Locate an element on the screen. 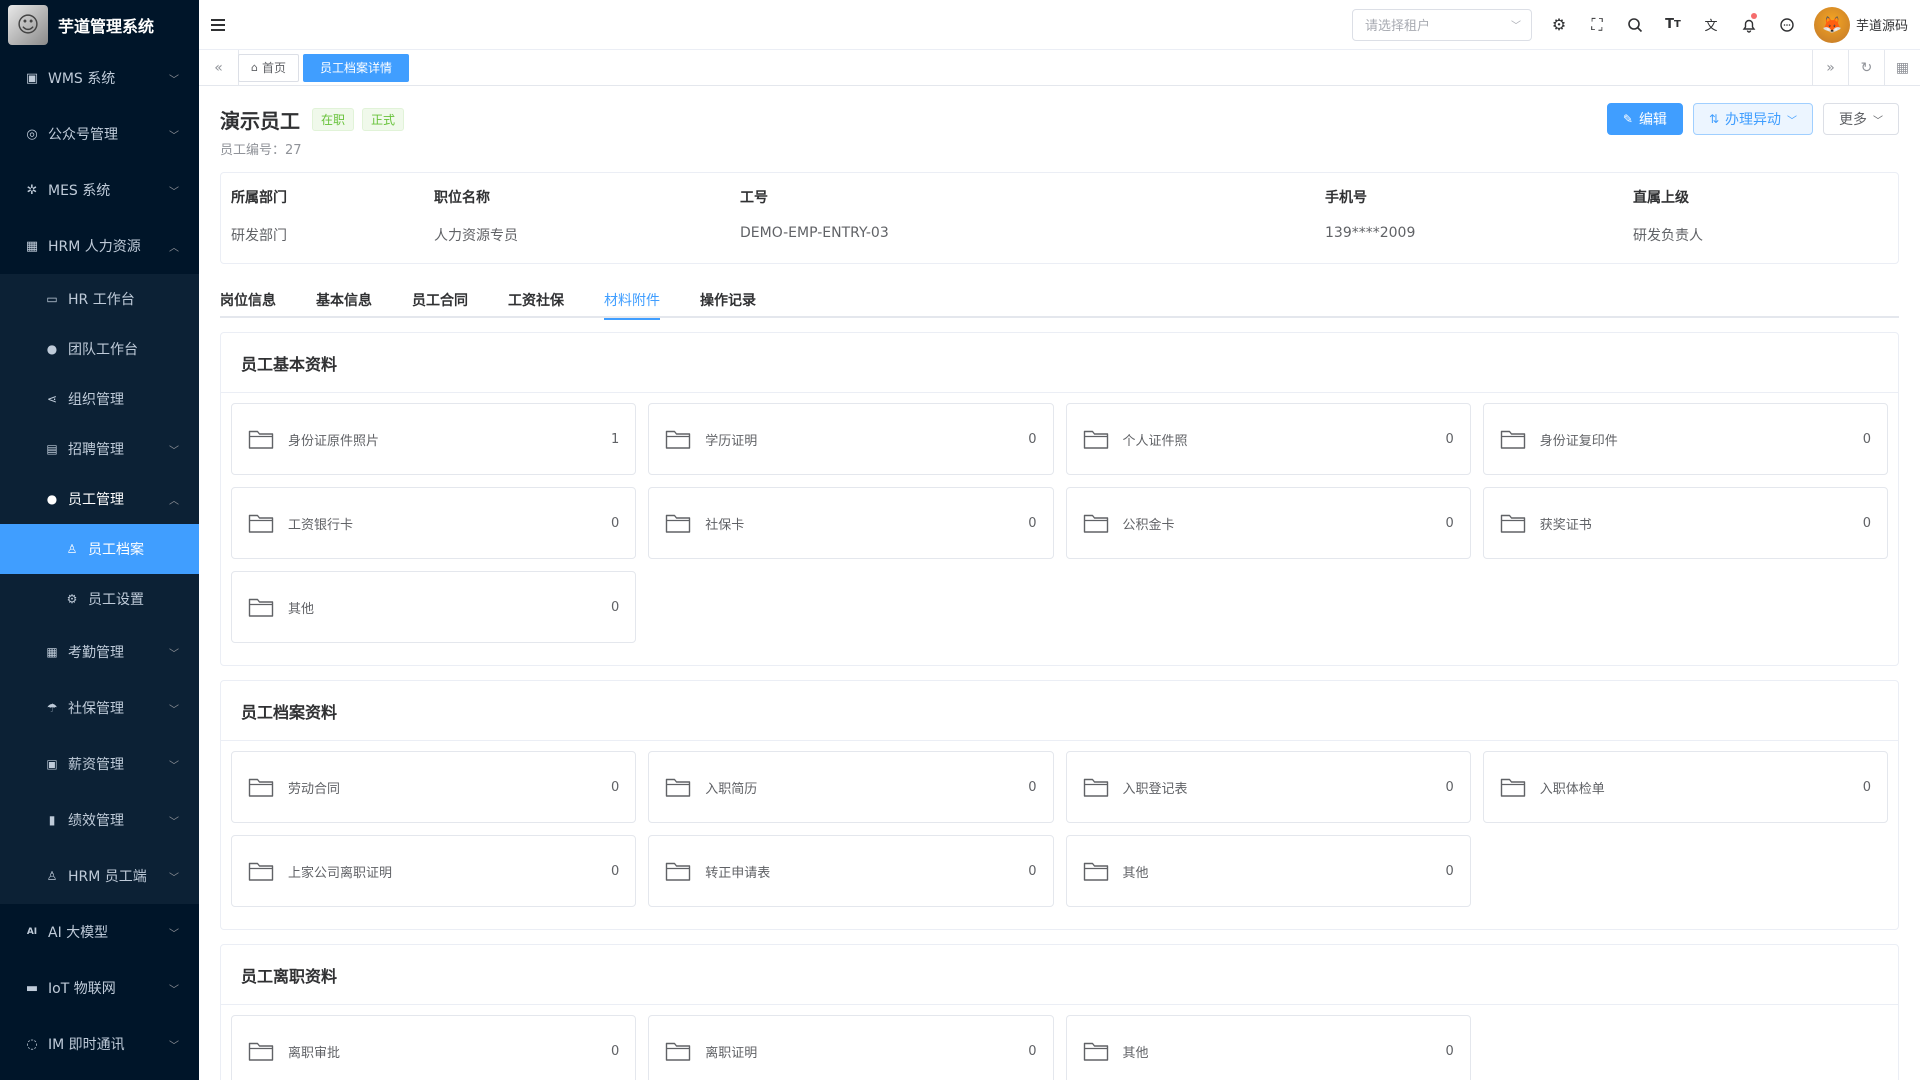 The width and height of the screenshot is (1920, 1080). avatar: 🦊 is located at coordinates (1831, 24).